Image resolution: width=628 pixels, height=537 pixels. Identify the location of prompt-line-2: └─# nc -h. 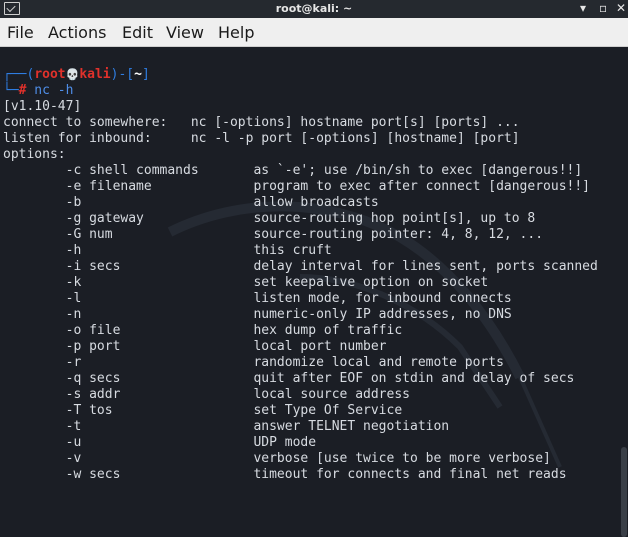
(38, 91).